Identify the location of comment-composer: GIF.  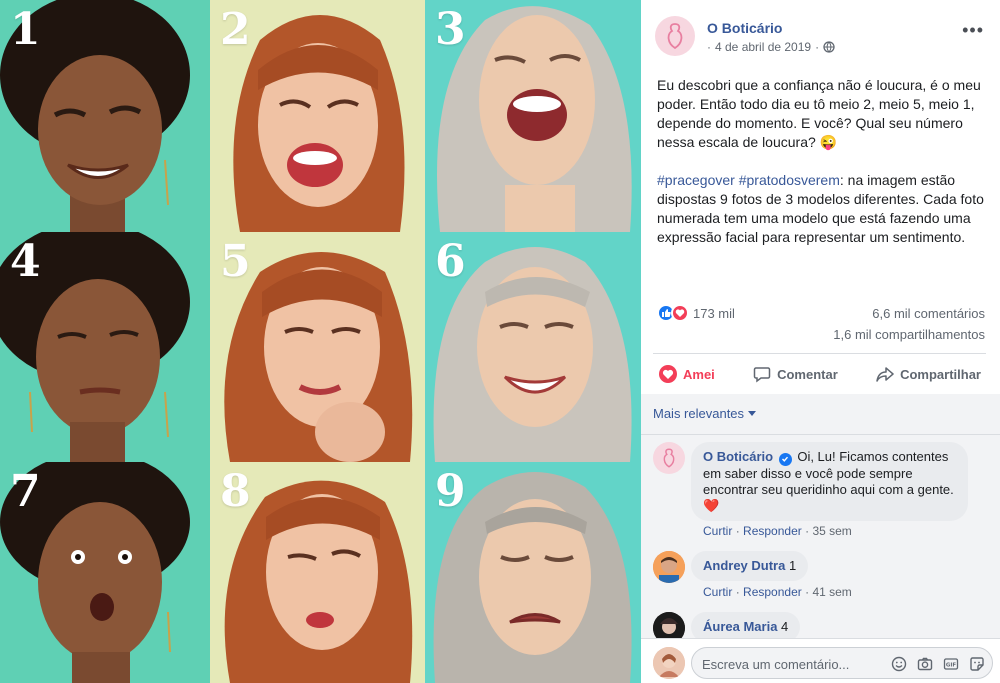
(820, 660).